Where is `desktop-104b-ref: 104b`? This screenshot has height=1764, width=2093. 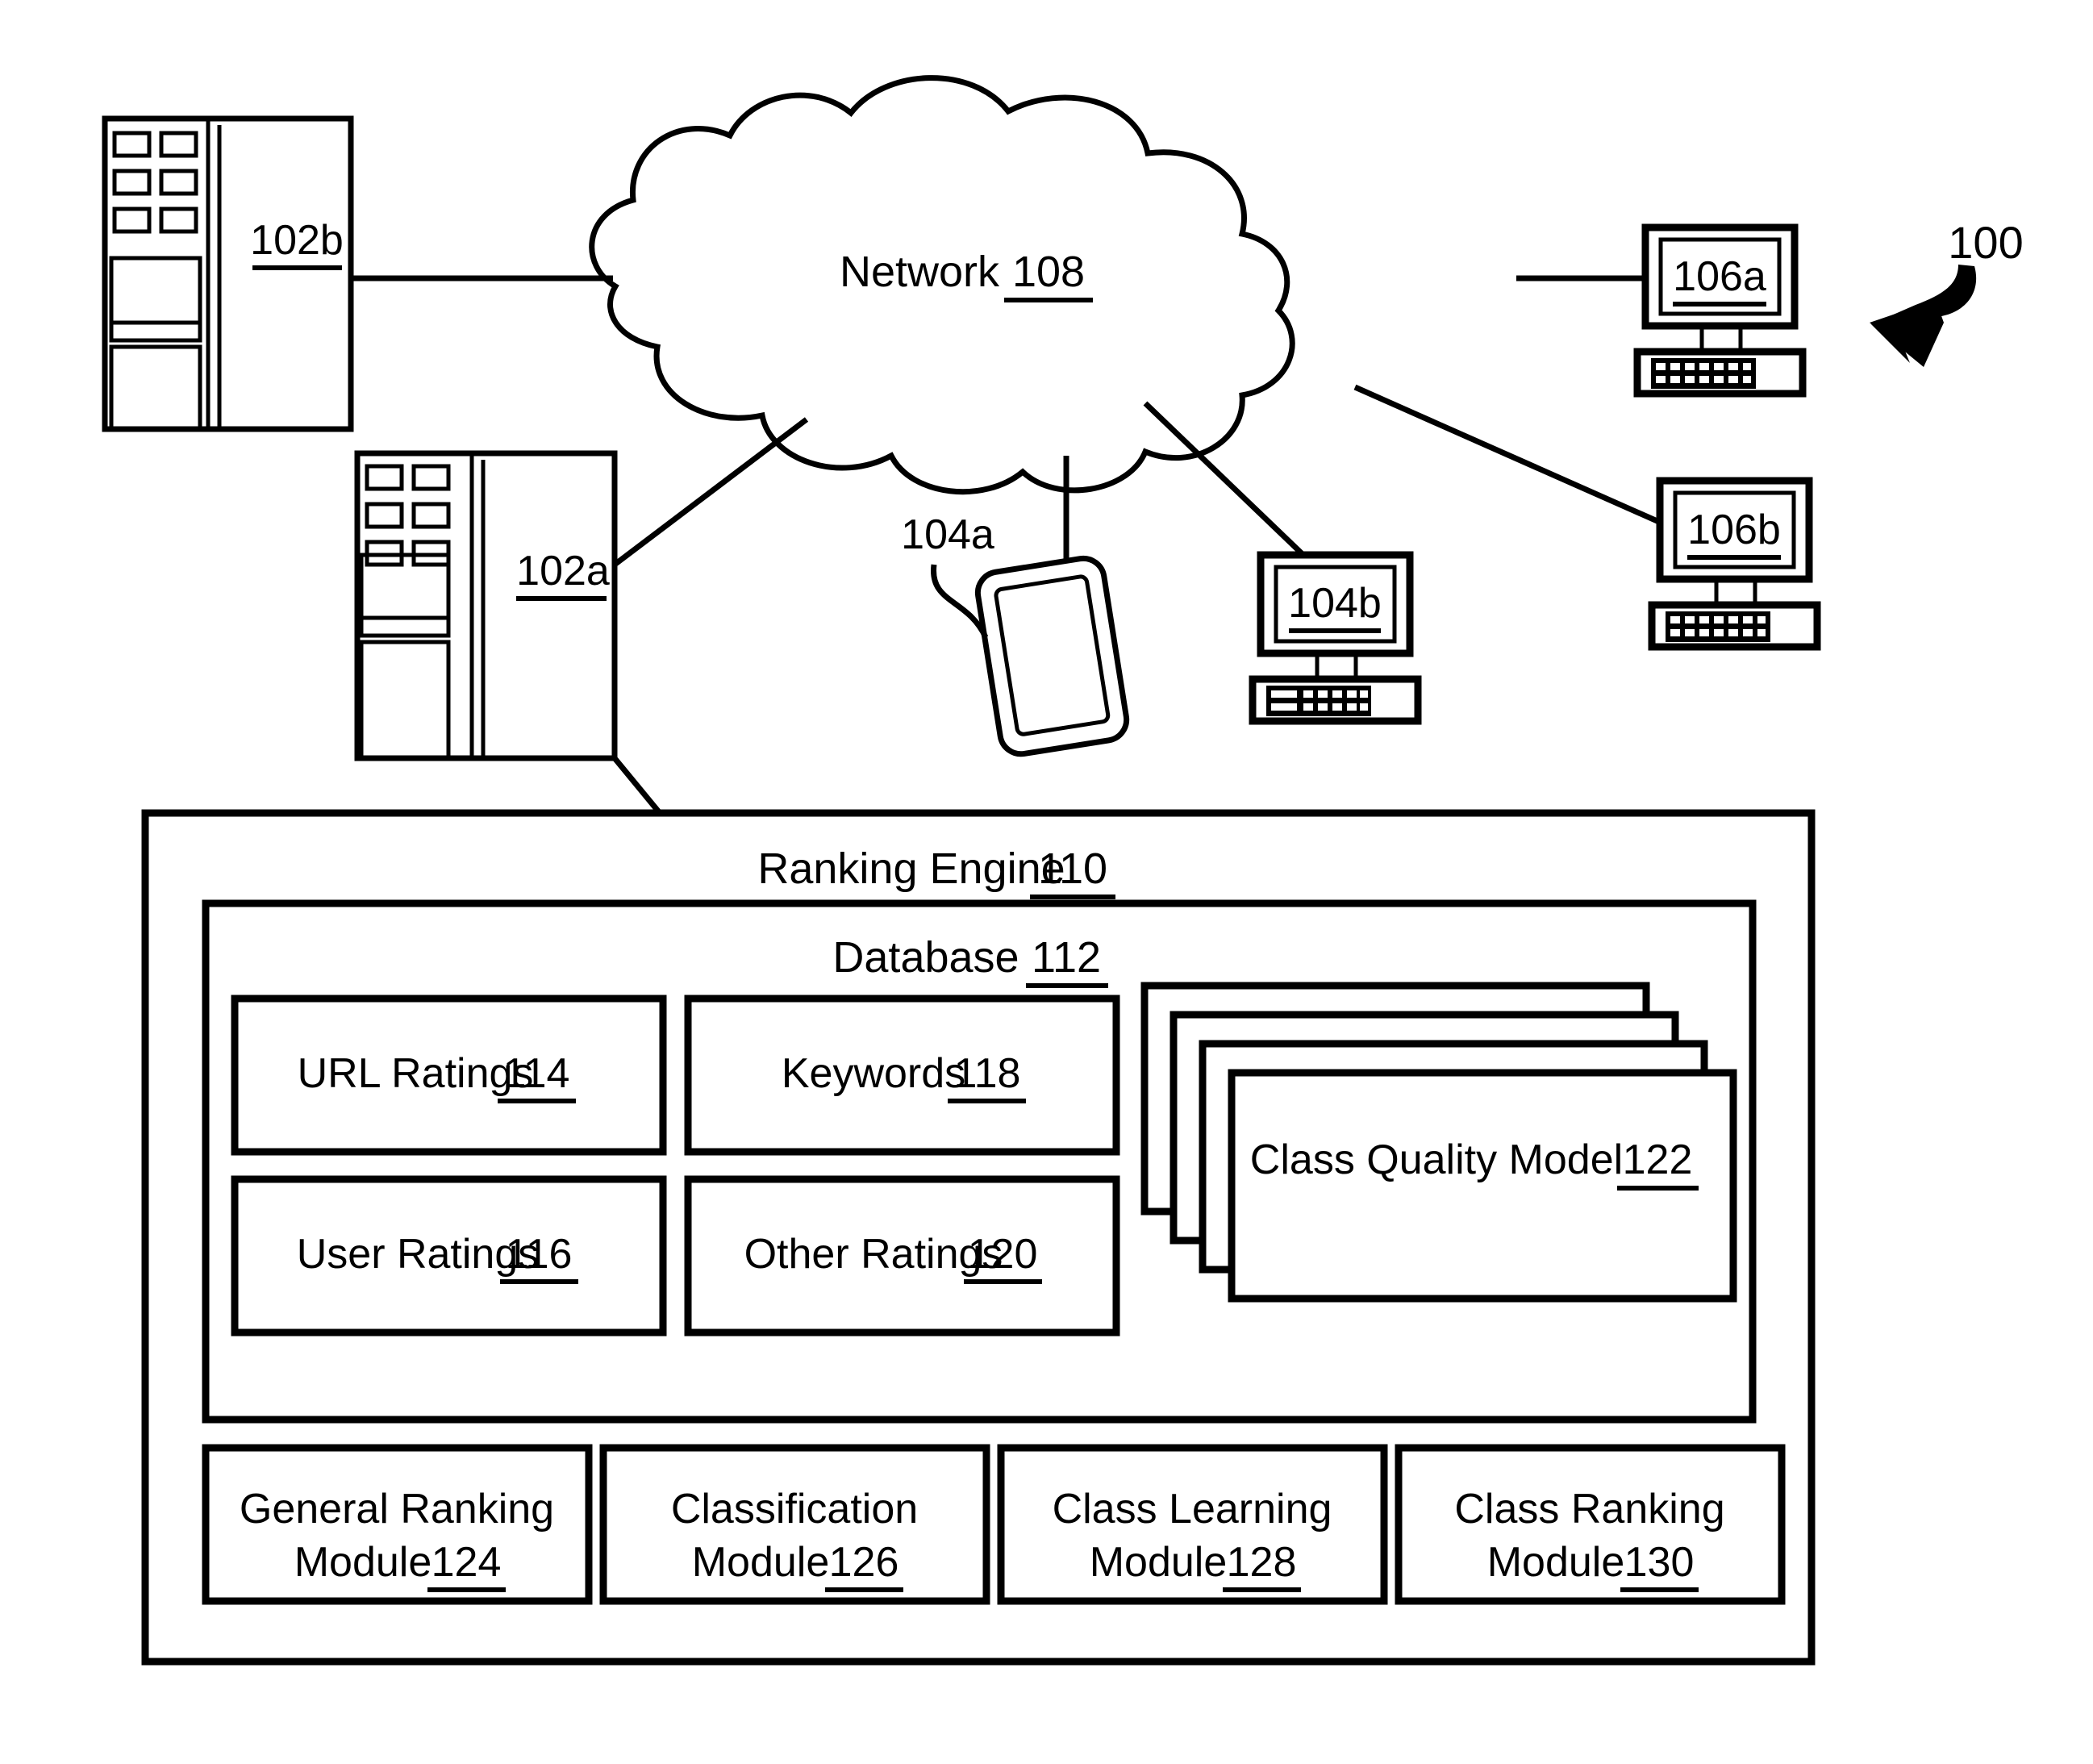 desktop-104b-ref: 104b is located at coordinates (1335, 604).